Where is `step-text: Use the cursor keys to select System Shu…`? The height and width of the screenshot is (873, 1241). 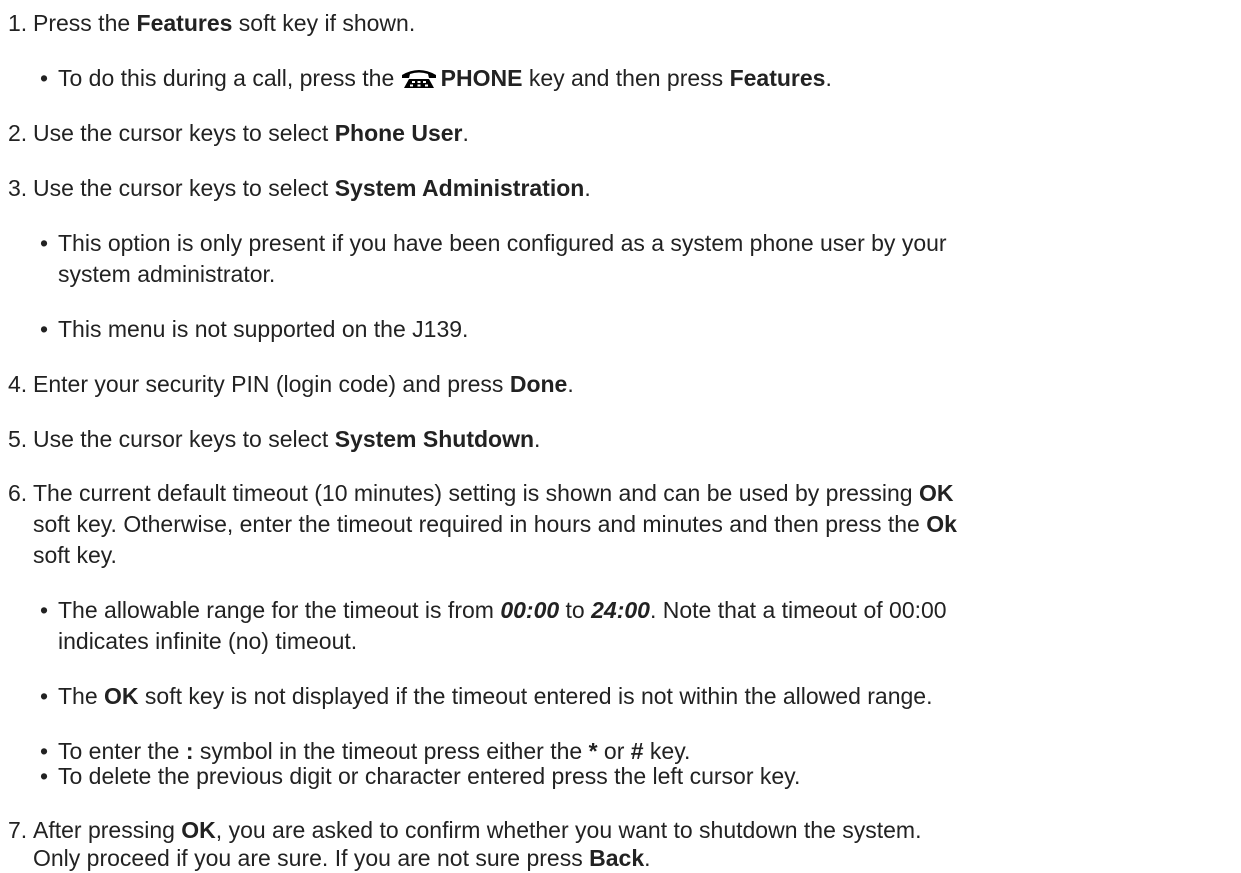
step-text: Use the cursor keys to select System Shu… is located at coordinates (287, 439).